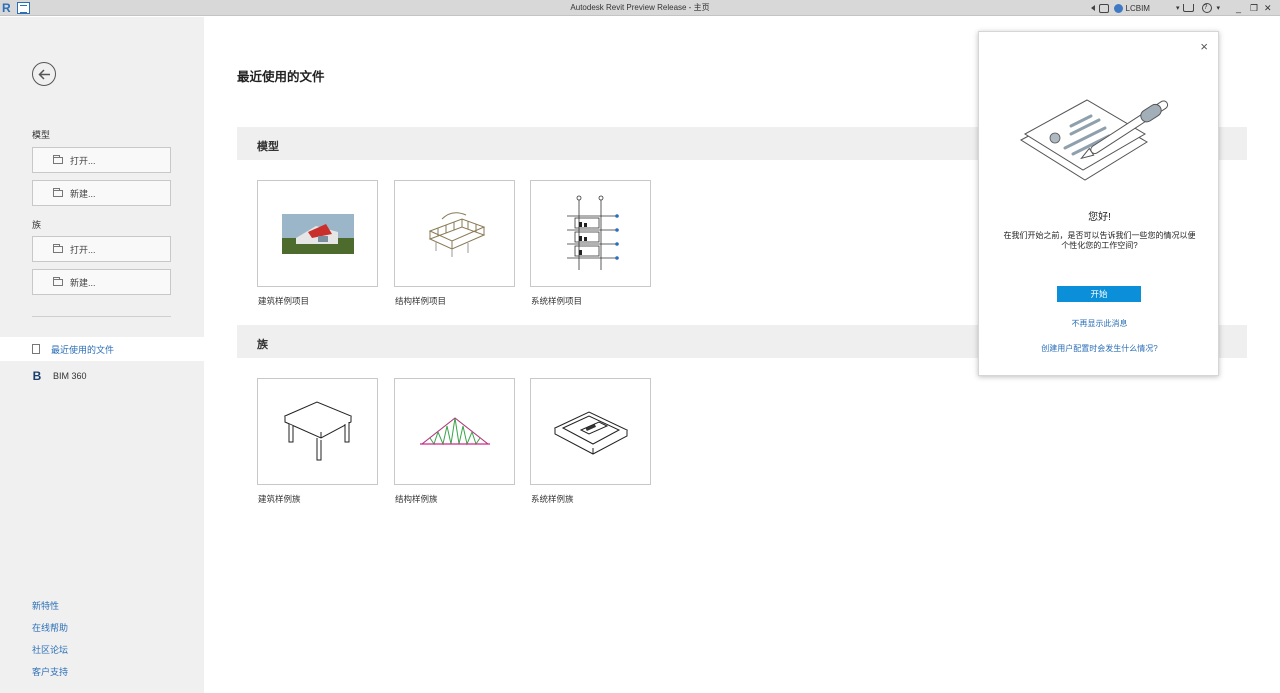 This screenshot has height=693, width=1280. I want to click on page-title: 最近使用的文件, so click(281, 77).